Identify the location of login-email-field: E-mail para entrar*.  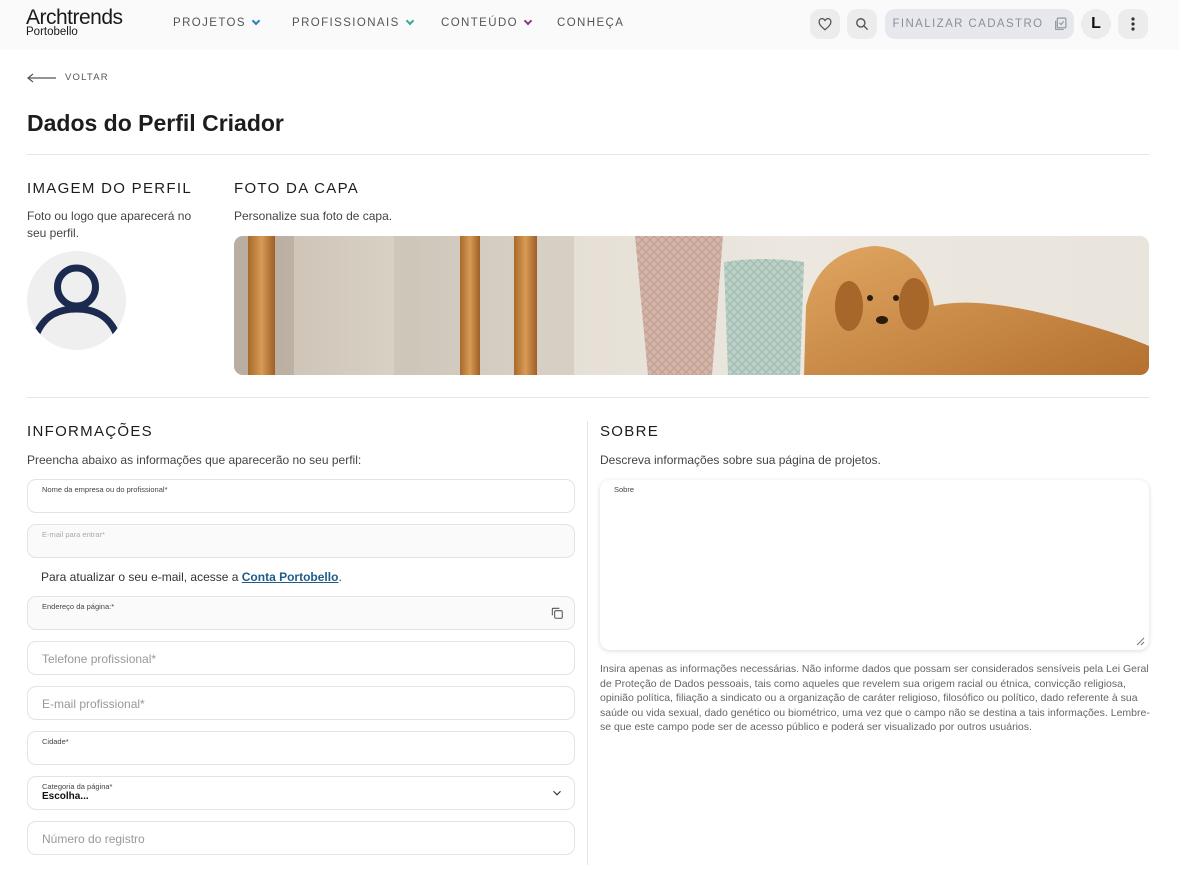
(301, 541).